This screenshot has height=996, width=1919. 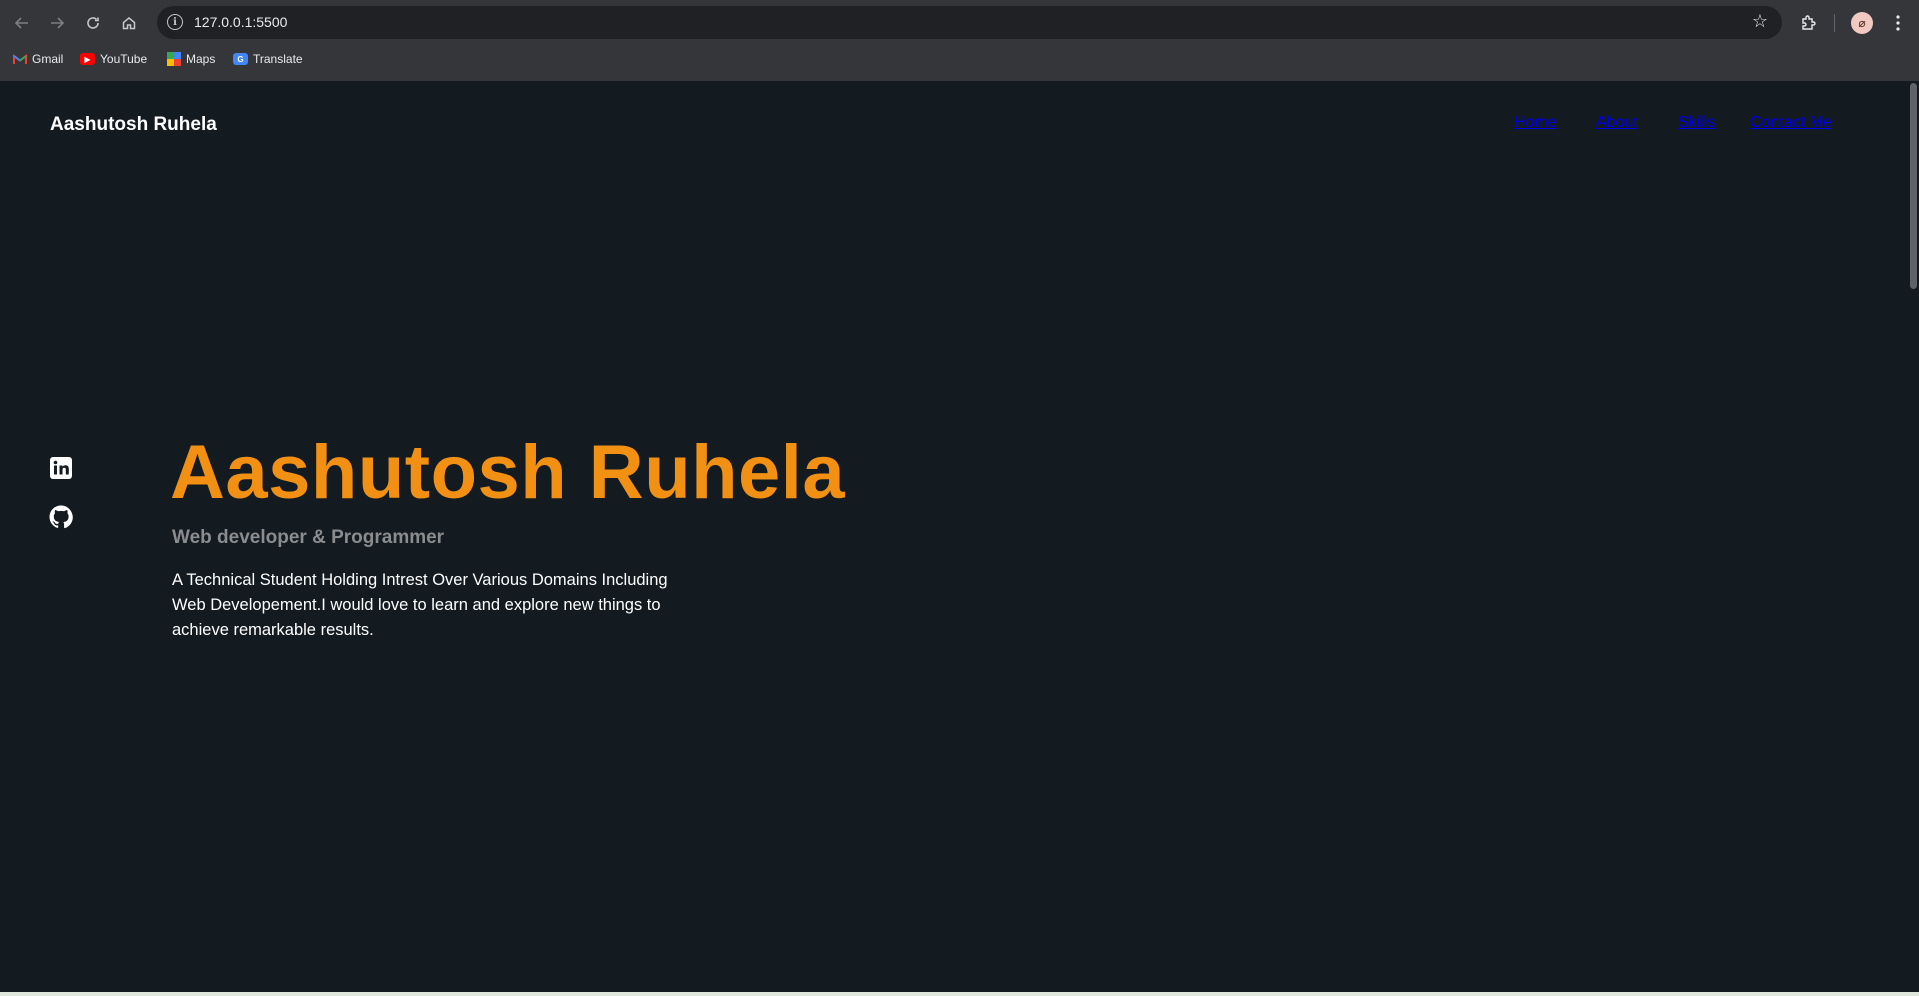 What do you see at coordinates (240, 22) in the screenshot?
I see `address-url: 127.0.0.1:5500` at bounding box center [240, 22].